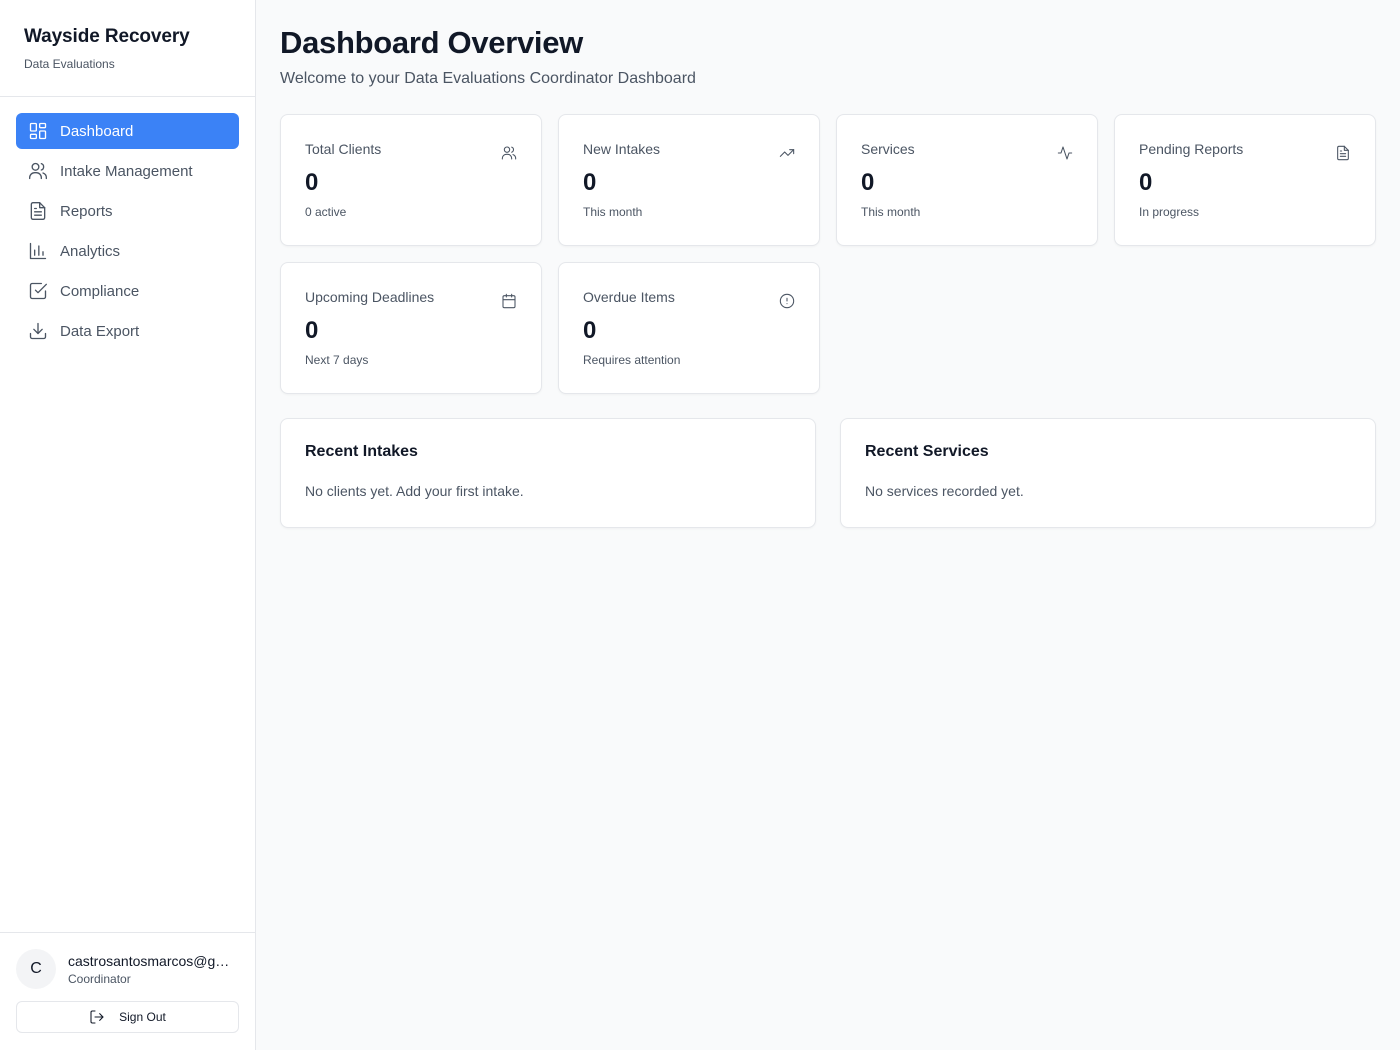 Image resolution: width=1400 pixels, height=1050 pixels. What do you see at coordinates (326, 212) in the screenshot?
I see `stat-subtext: 0 active` at bounding box center [326, 212].